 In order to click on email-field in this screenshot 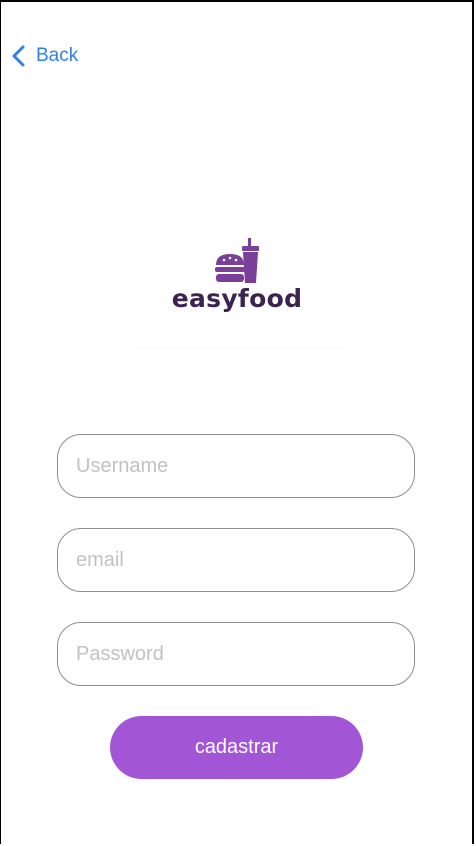, I will do `click(236, 560)`.